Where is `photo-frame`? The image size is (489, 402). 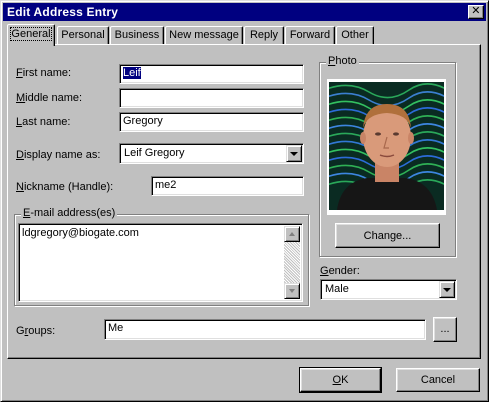
photo-frame is located at coordinates (386, 147).